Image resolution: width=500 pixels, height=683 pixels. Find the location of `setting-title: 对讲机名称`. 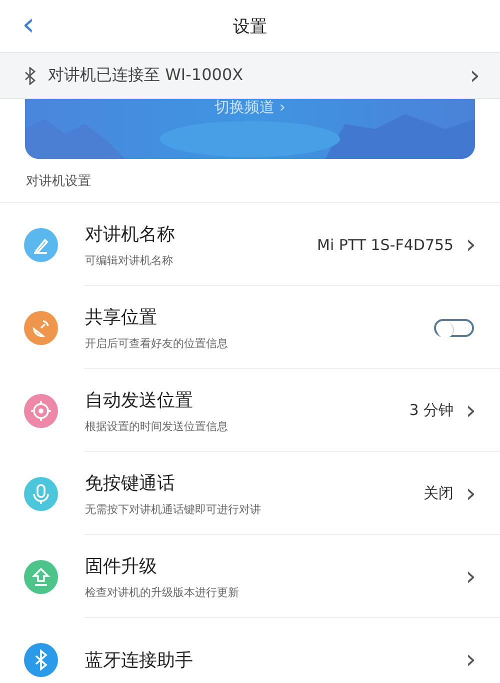

setting-title: 对讲机名称 is located at coordinates (130, 234).